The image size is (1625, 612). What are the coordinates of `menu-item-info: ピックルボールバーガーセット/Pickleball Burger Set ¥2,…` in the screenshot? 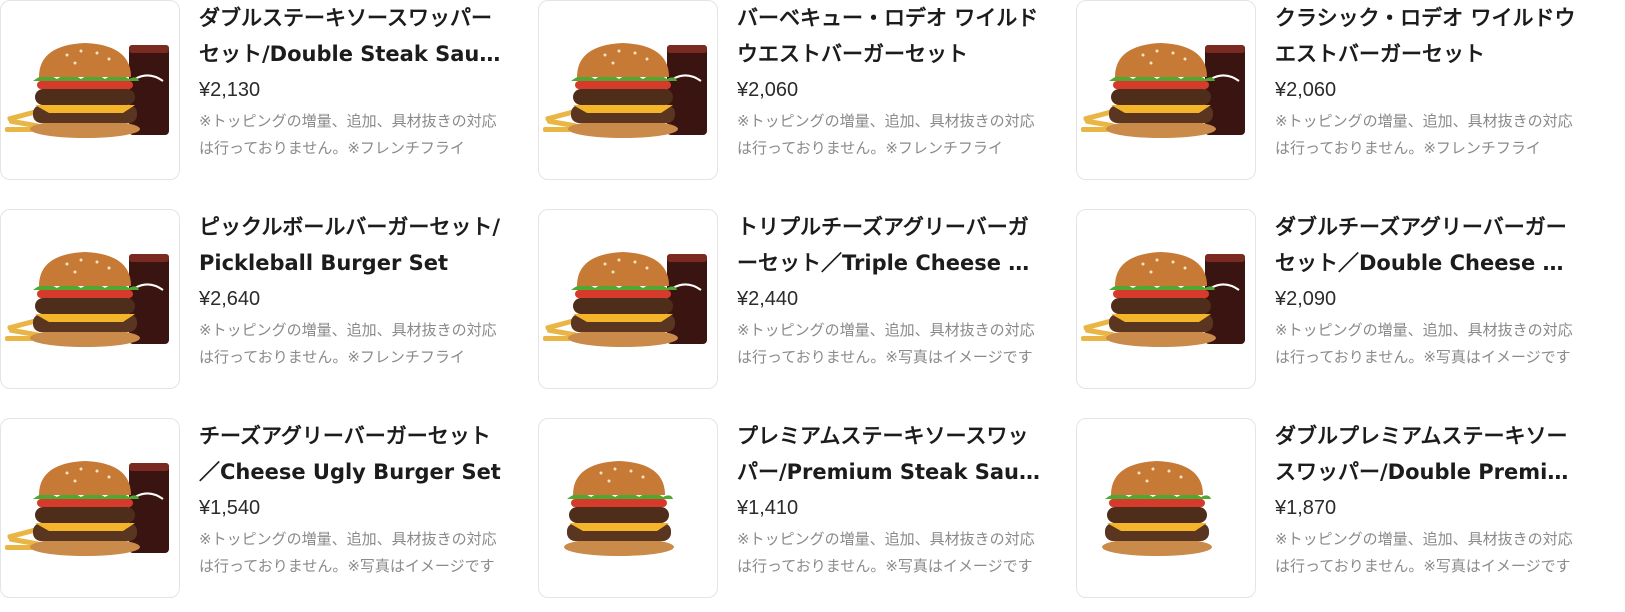 It's located at (350, 290).